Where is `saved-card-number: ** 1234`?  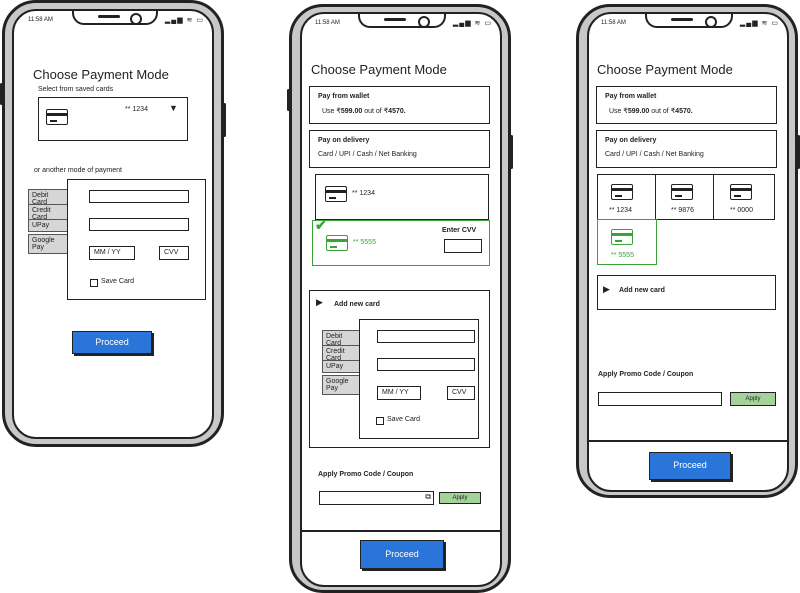
saved-card-number: ** 1234 is located at coordinates (136, 109).